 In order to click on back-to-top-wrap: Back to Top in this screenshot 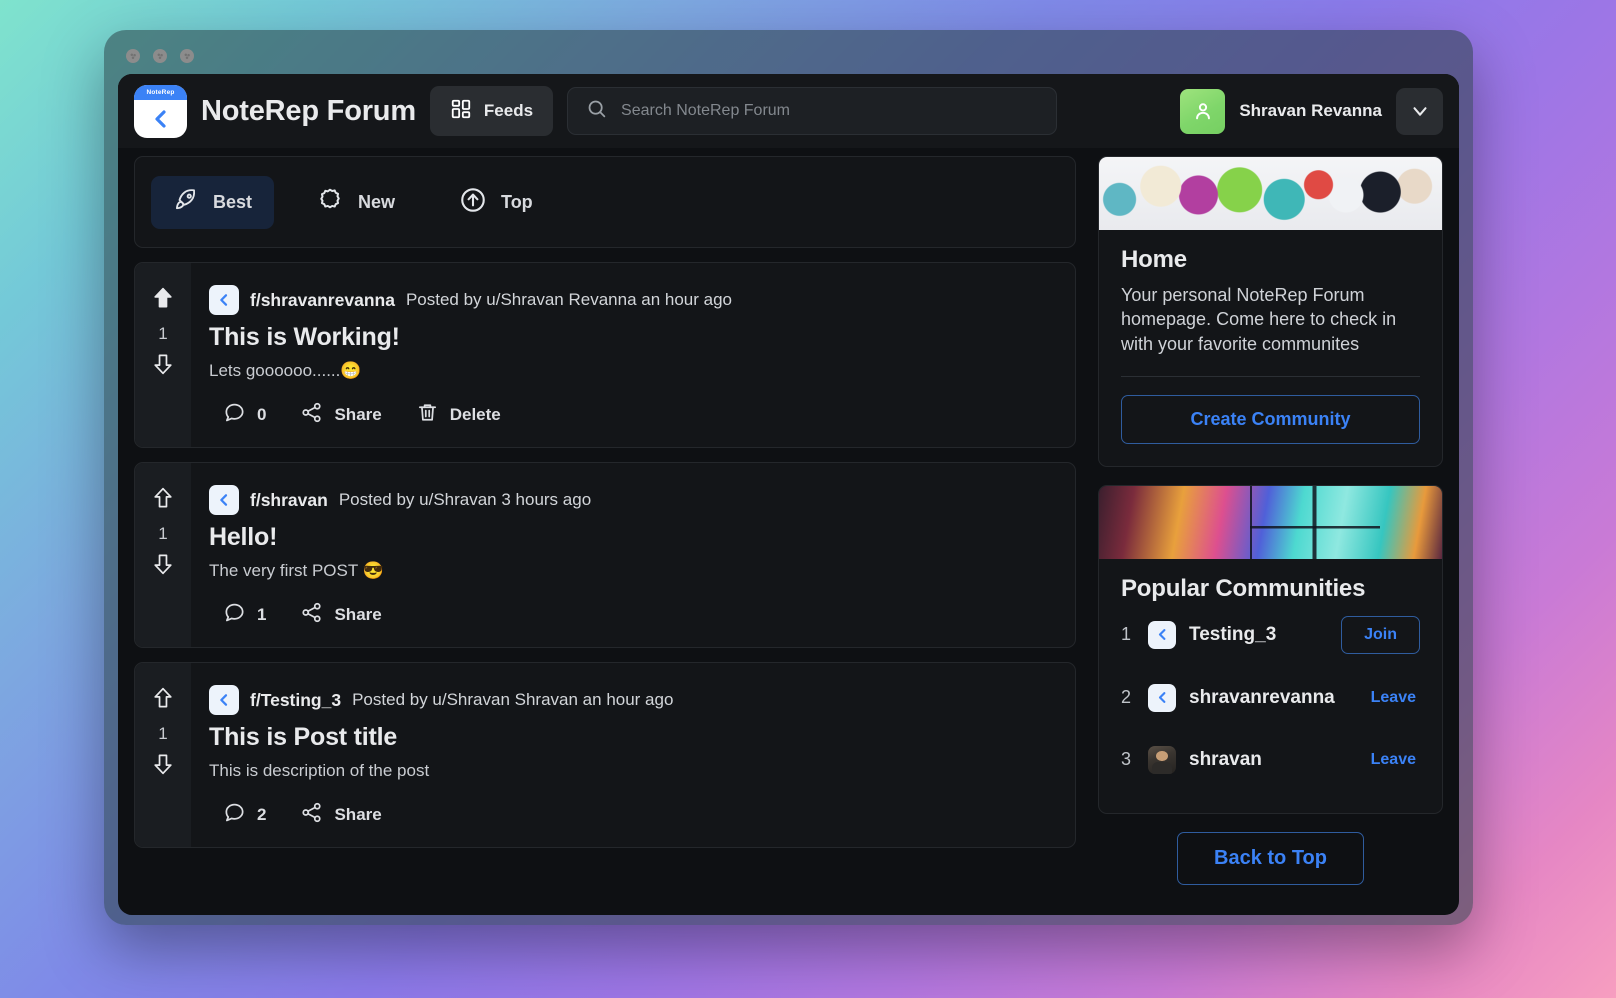, I will do `click(1270, 858)`.